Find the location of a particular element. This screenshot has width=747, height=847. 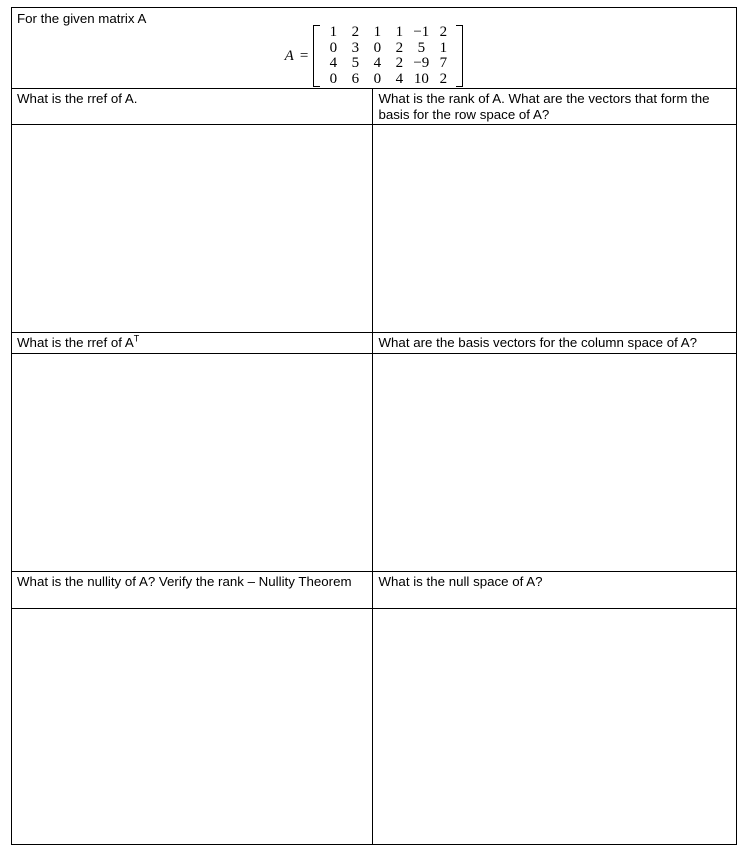

matrix-row: 0 3 0 2 5 1 is located at coordinates (388, 48).